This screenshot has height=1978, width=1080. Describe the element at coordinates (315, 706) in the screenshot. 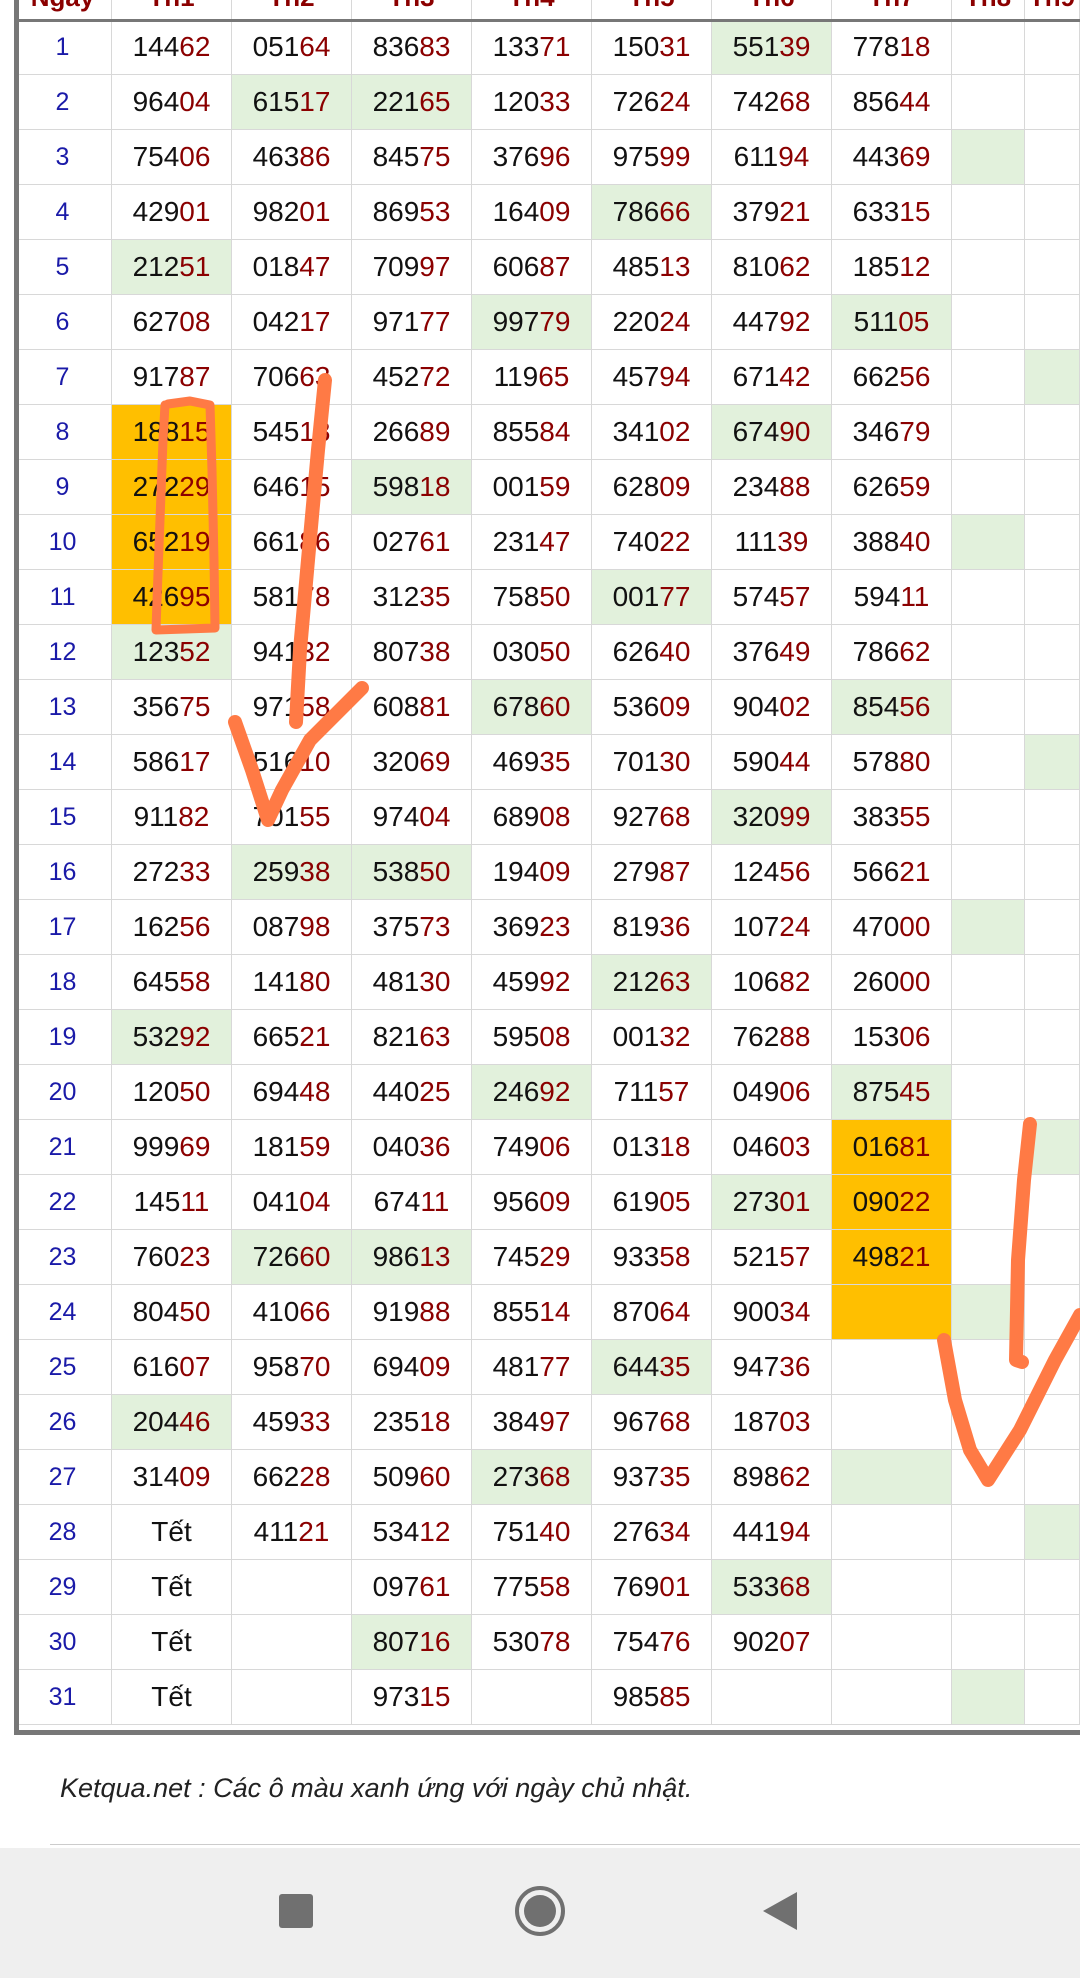

I see `result-tail-digits: 58` at that location.